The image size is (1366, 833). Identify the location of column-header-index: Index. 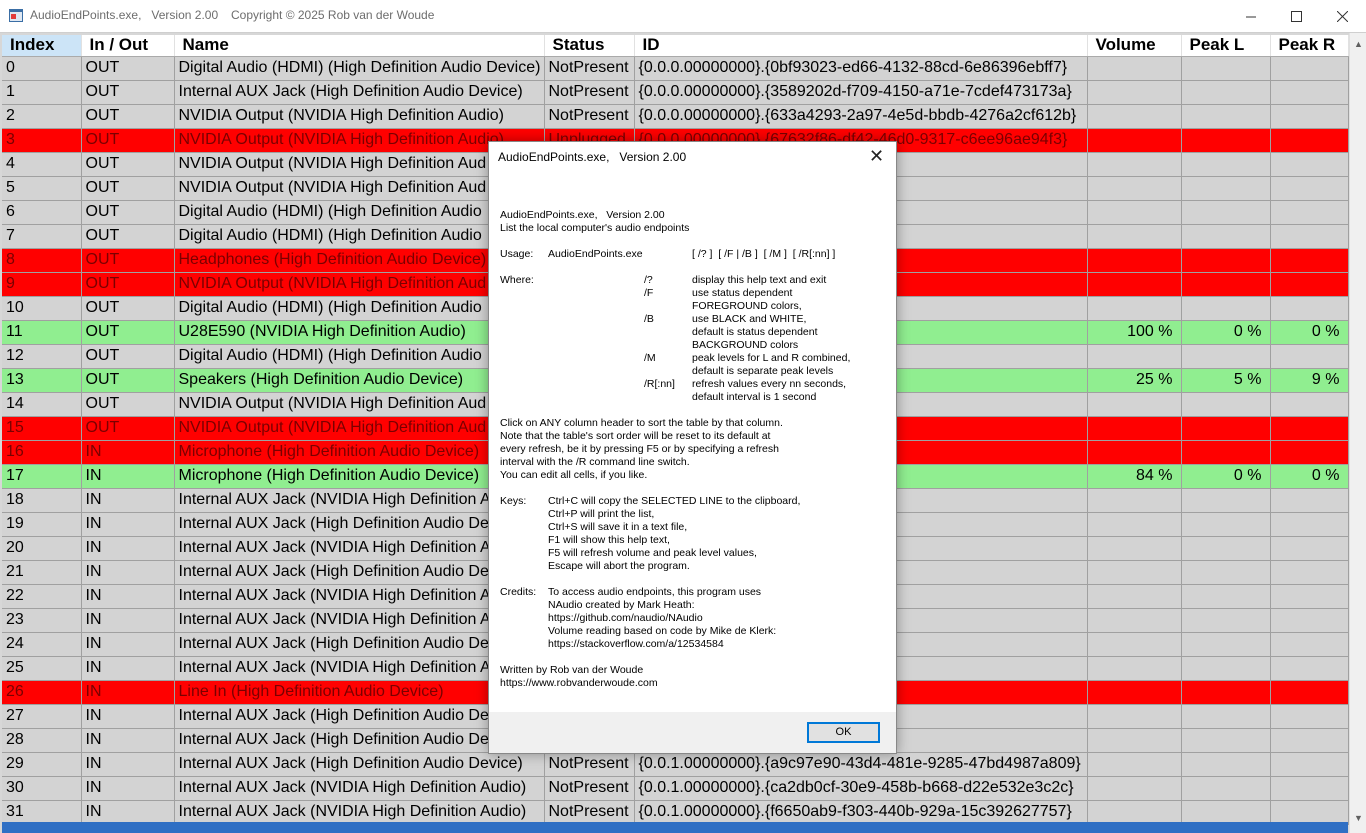
(42, 46).